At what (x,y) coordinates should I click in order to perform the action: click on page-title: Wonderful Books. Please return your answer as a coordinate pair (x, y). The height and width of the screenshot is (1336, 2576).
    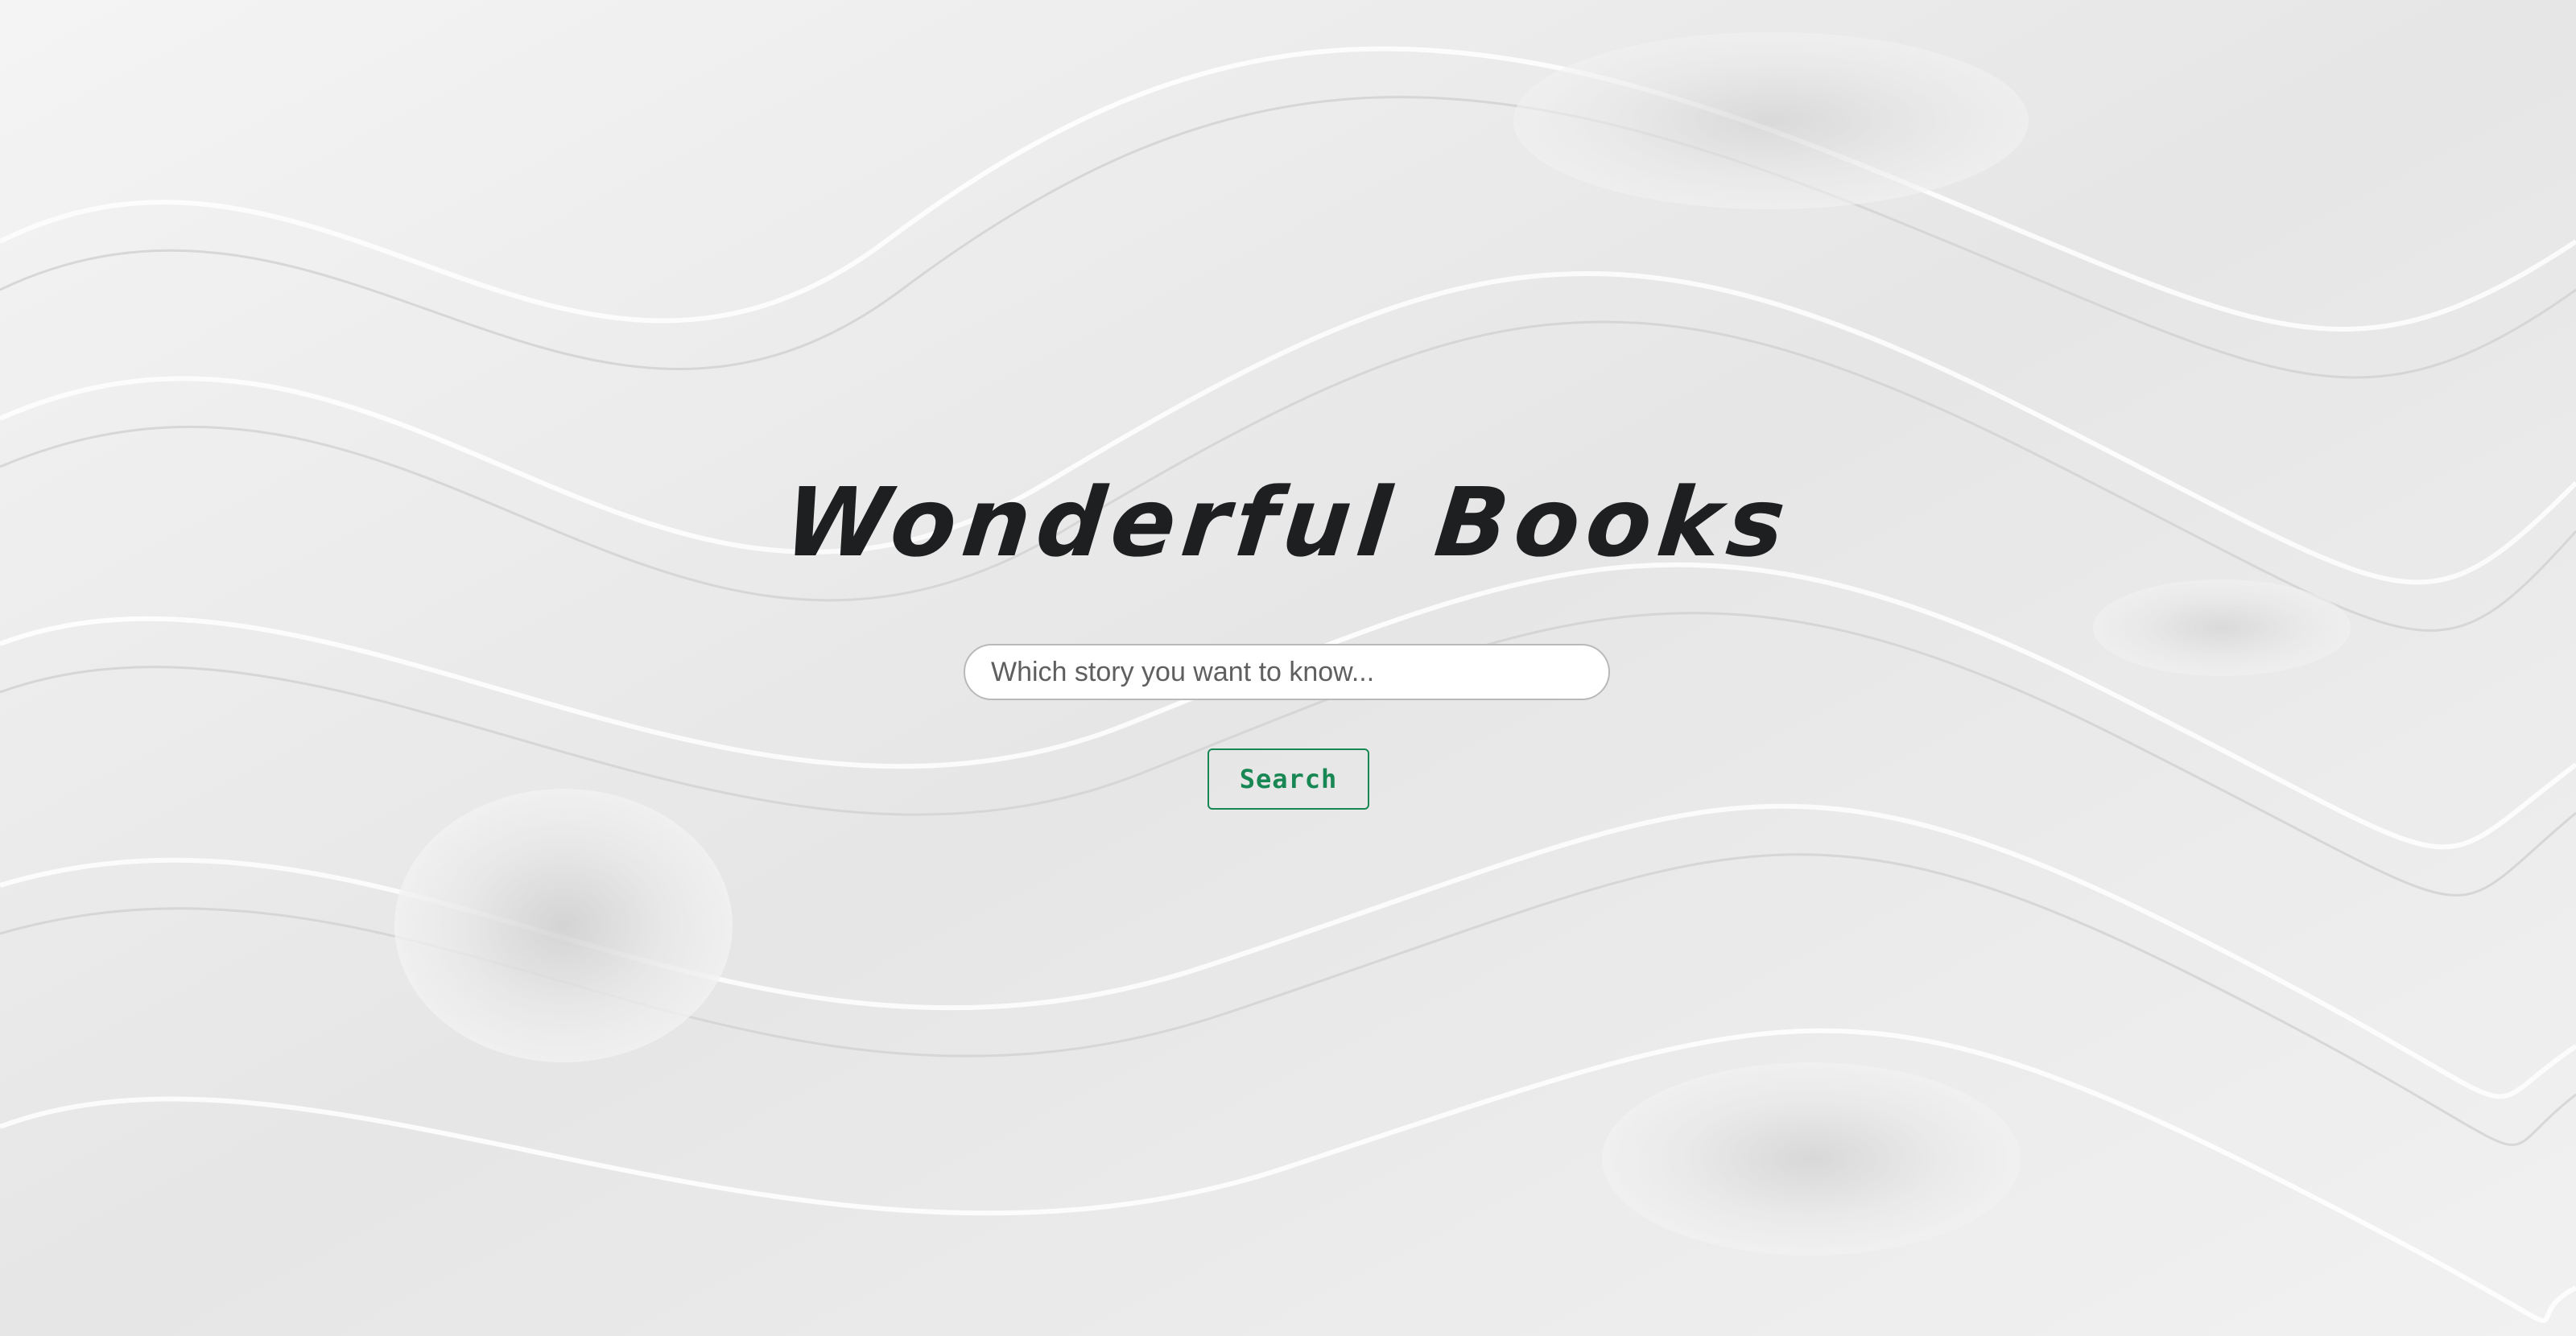
    Looking at the image, I should click on (1288, 522).